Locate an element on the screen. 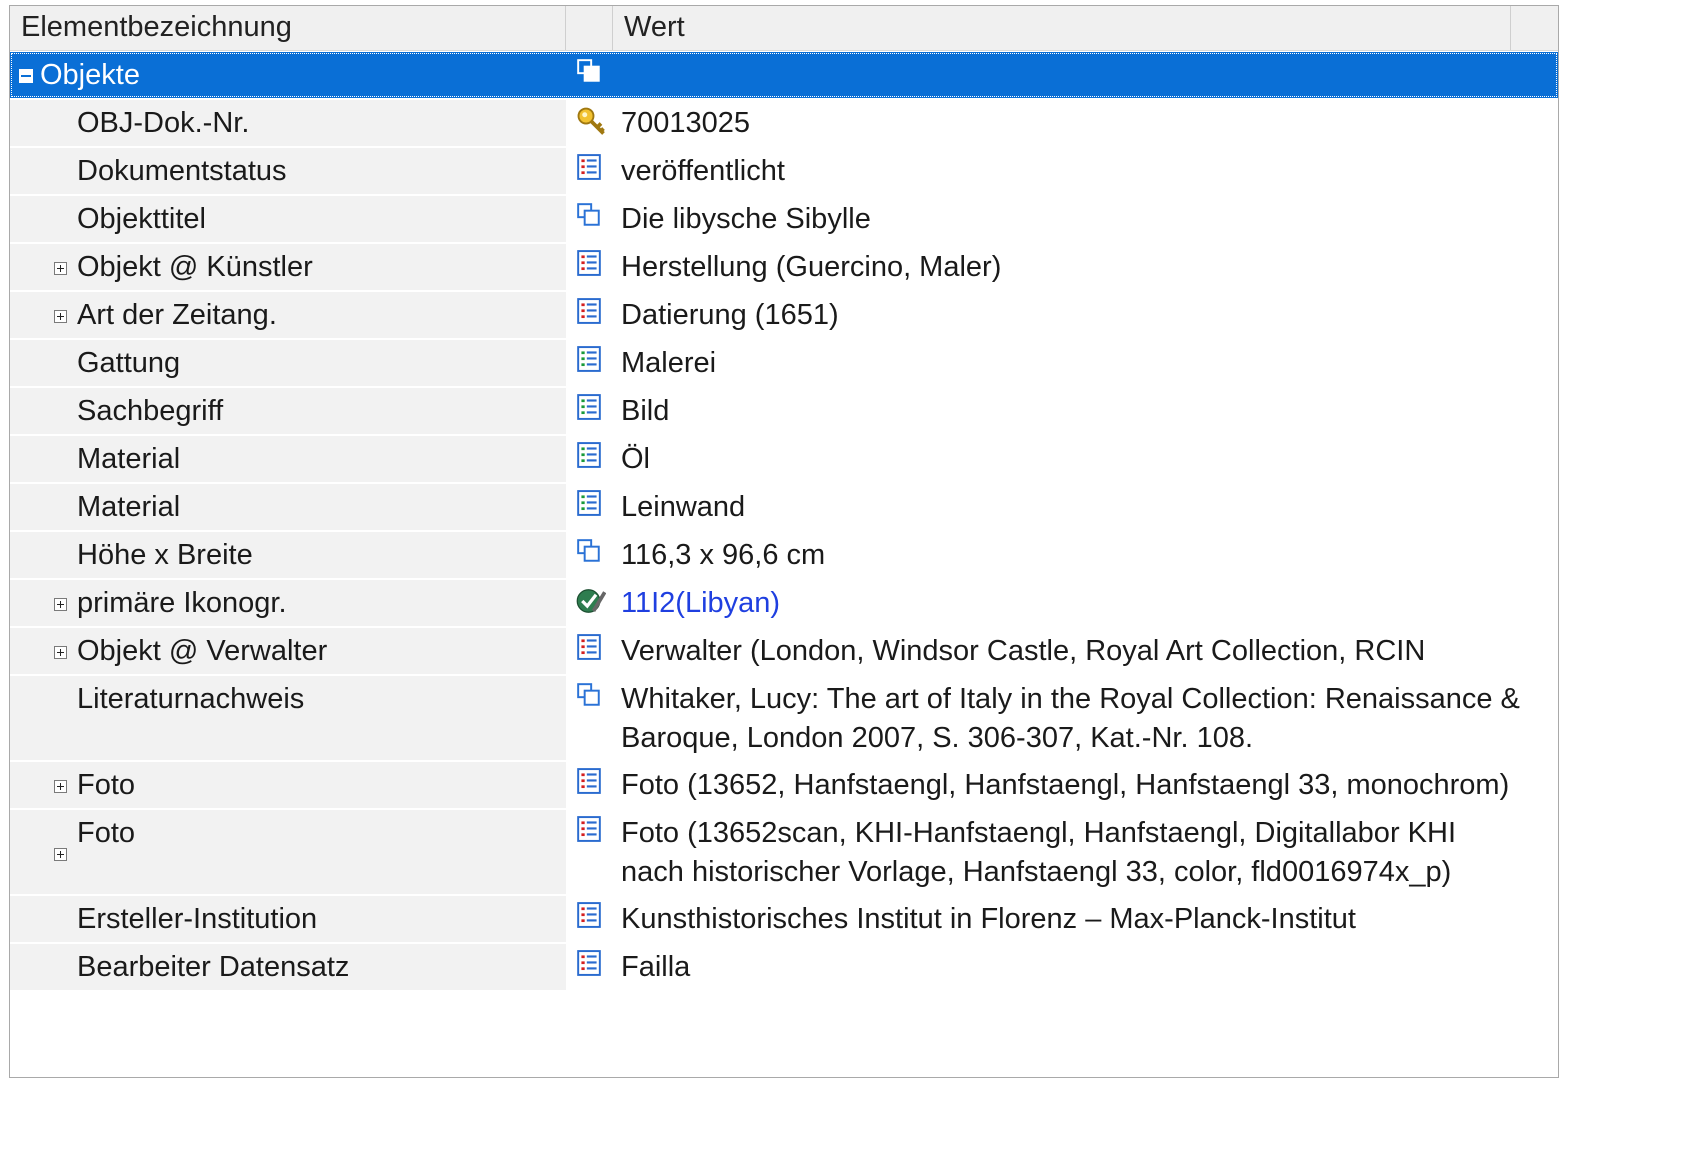 This screenshot has height=1168, width=1690. tree-row: primäre Ikonogr. 11I2(Libyan) is located at coordinates (784, 604).